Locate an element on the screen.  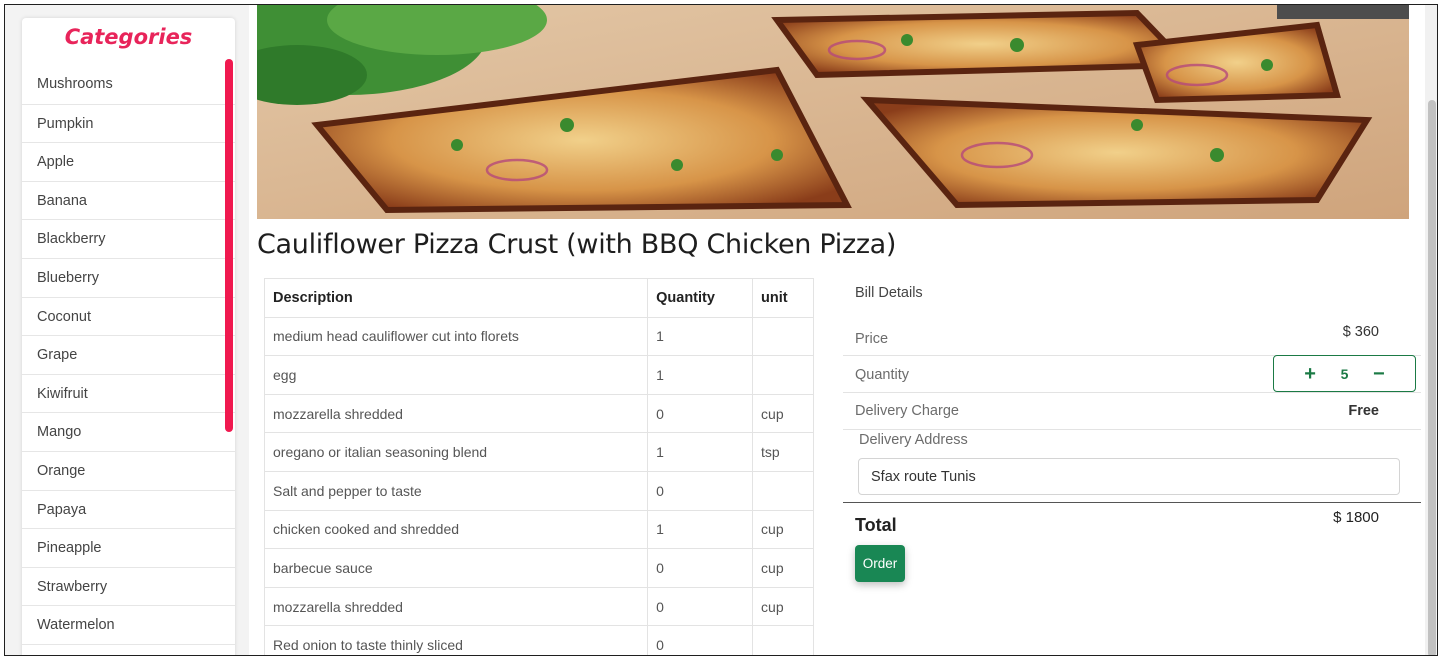
category-item: Blackberry is located at coordinates (128, 238).